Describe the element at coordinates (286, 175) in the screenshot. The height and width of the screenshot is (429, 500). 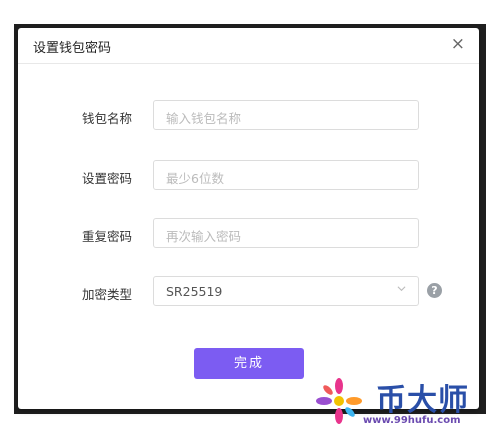
I see `password-input: 最少6位数` at that location.